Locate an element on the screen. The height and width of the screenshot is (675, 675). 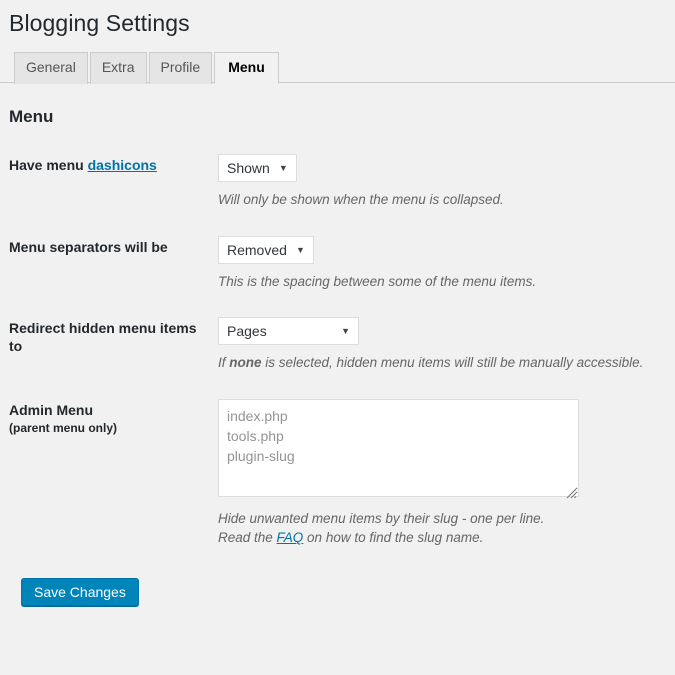
label-redirect-hidden-items: Redirect hidden menu items to is located at coordinates (103, 337).